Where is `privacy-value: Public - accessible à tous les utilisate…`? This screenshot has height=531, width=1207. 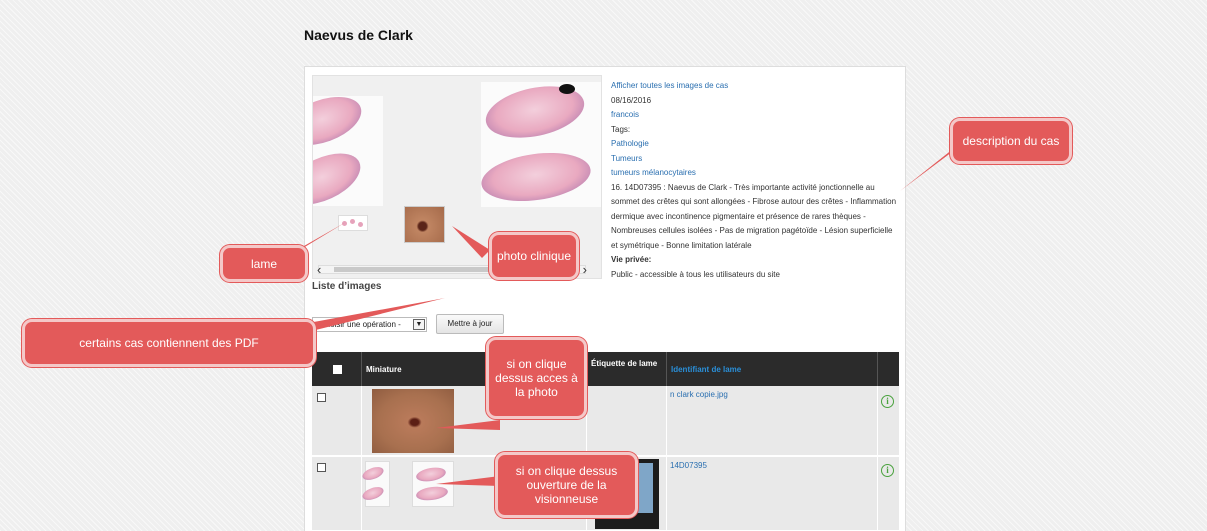 privacy-value: Public - accessible à tous les utilisate… is located at coordinates (695, 274).